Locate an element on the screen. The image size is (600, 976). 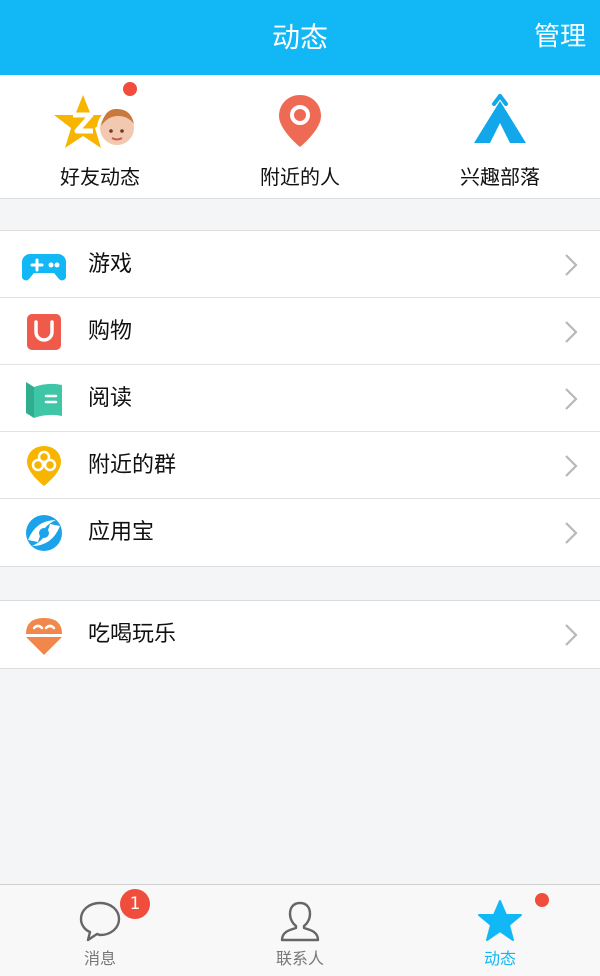
quick-entry-interest-tribe: 兴趣部落 is located at coordinates (500, 137).